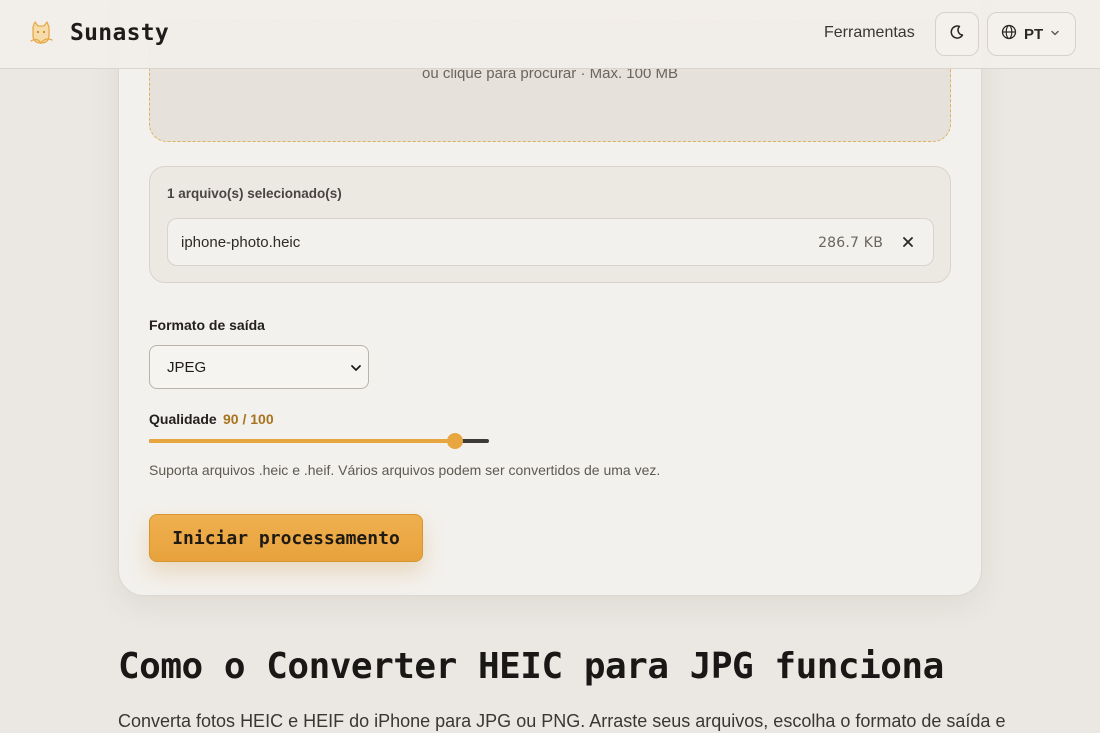 This screenshot has height=733, width=1100. I want to click on format-label: Formato de saída, so click(207, 325).